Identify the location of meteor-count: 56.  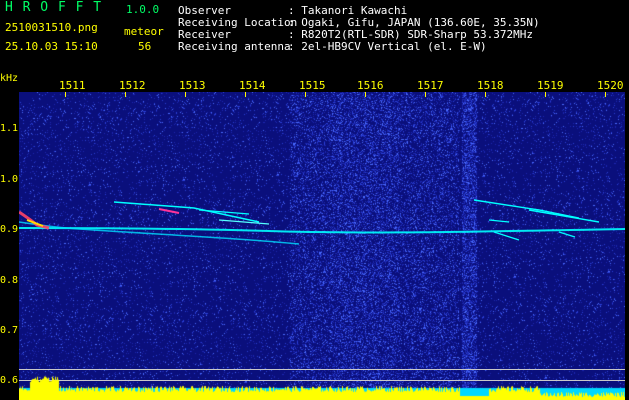
(145, 46).